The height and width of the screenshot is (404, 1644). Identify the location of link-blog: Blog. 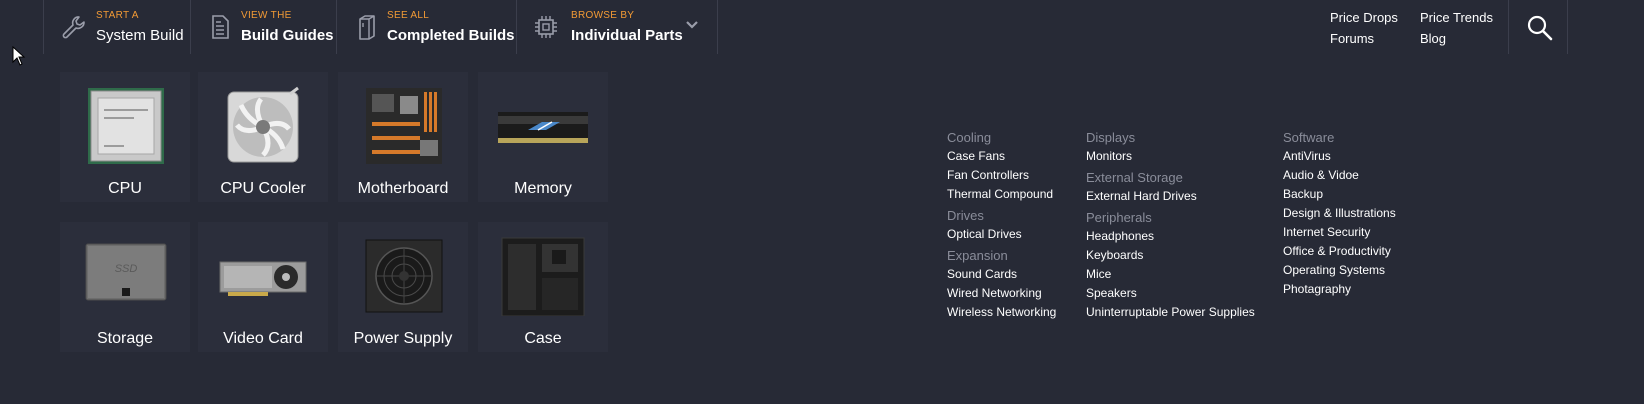
(1433, 38).